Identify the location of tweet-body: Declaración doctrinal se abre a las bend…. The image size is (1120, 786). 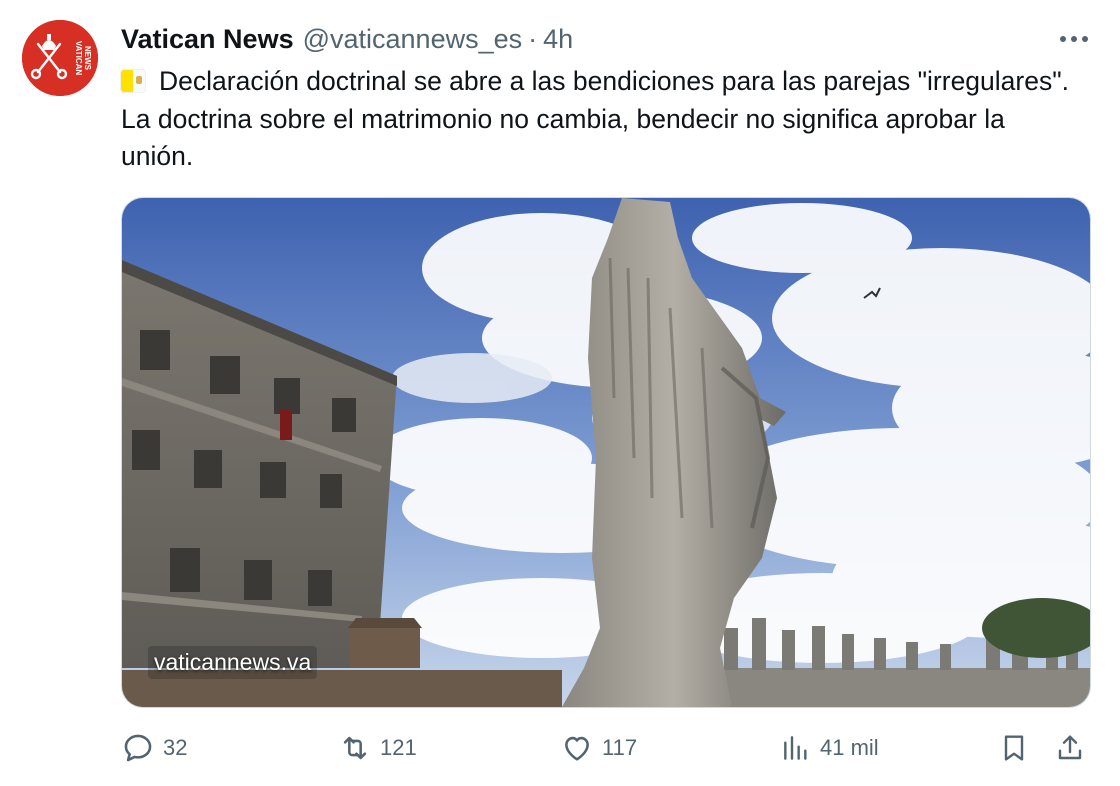
(595, 118).